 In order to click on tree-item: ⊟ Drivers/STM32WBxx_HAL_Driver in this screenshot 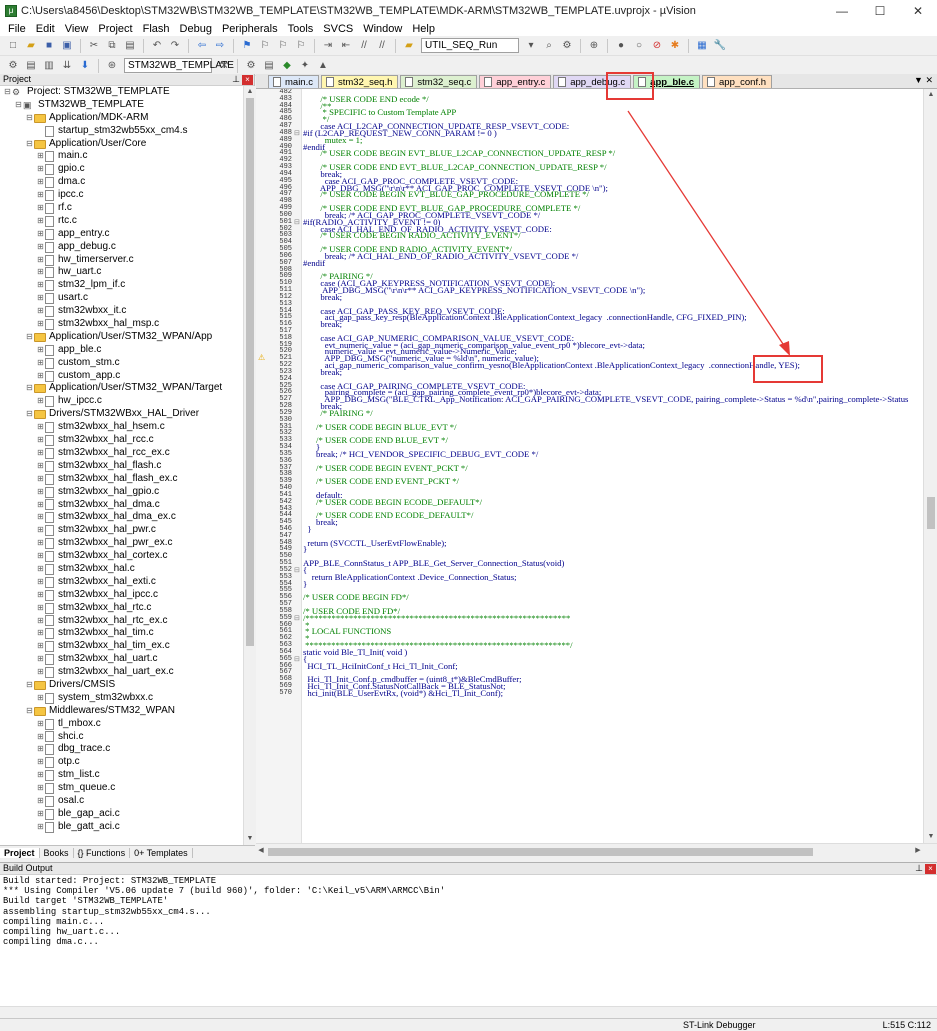, I will do `click(121, 414)`.